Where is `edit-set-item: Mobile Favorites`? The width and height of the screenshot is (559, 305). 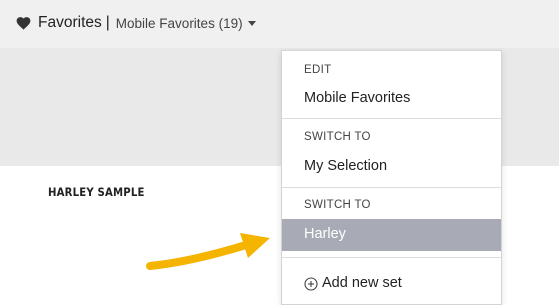
edit-set-item: Mobile Favorites is located at coordinates (391, 99).